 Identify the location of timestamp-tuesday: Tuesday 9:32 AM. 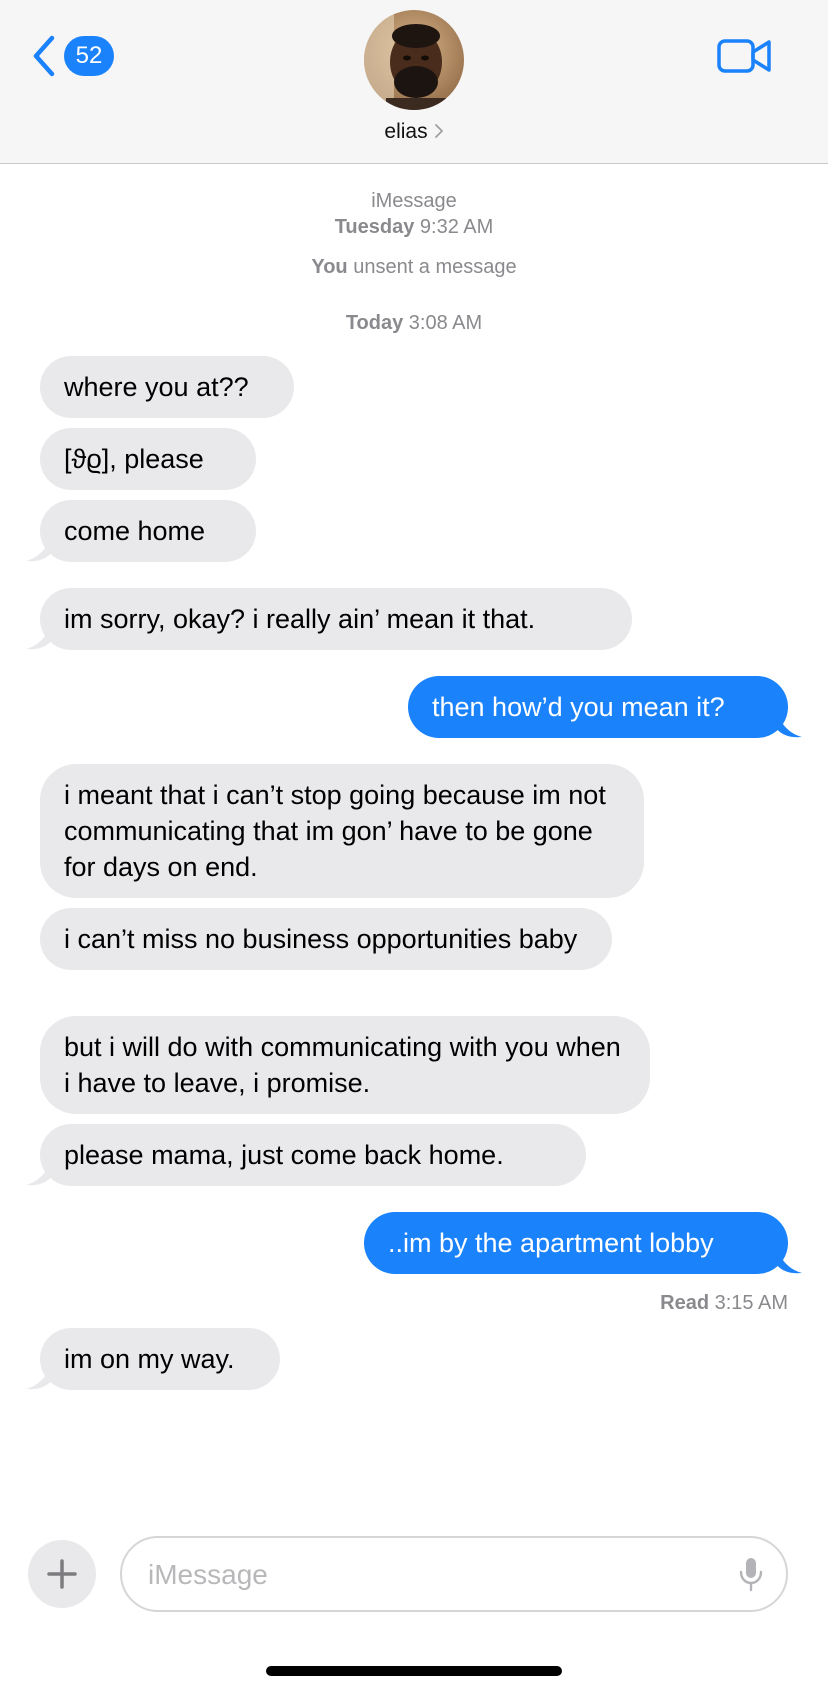
(414, 227).